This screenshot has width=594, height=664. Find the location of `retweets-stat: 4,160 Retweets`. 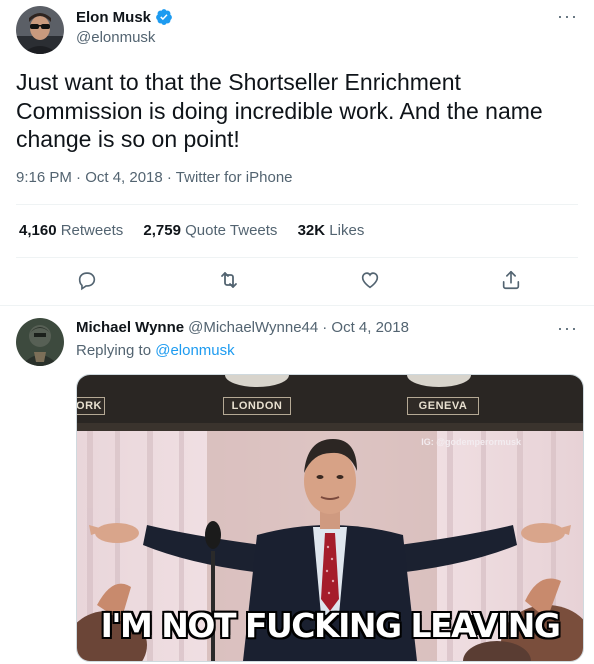

retweets-stat: 4,160 Retweets is located at coordinates (71, 230).